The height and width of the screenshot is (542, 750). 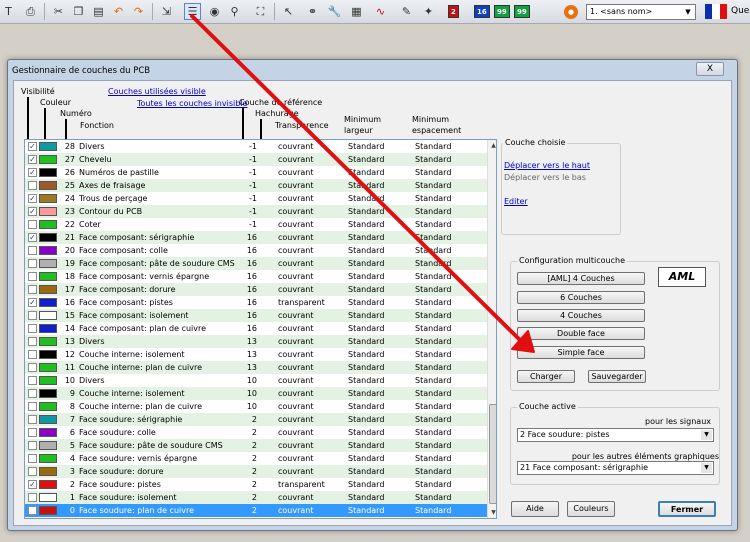 What do you see at coordinates (118, 11) in the screenshot?
I see `undo-icon: ↶` at bounding box center [118, 11].